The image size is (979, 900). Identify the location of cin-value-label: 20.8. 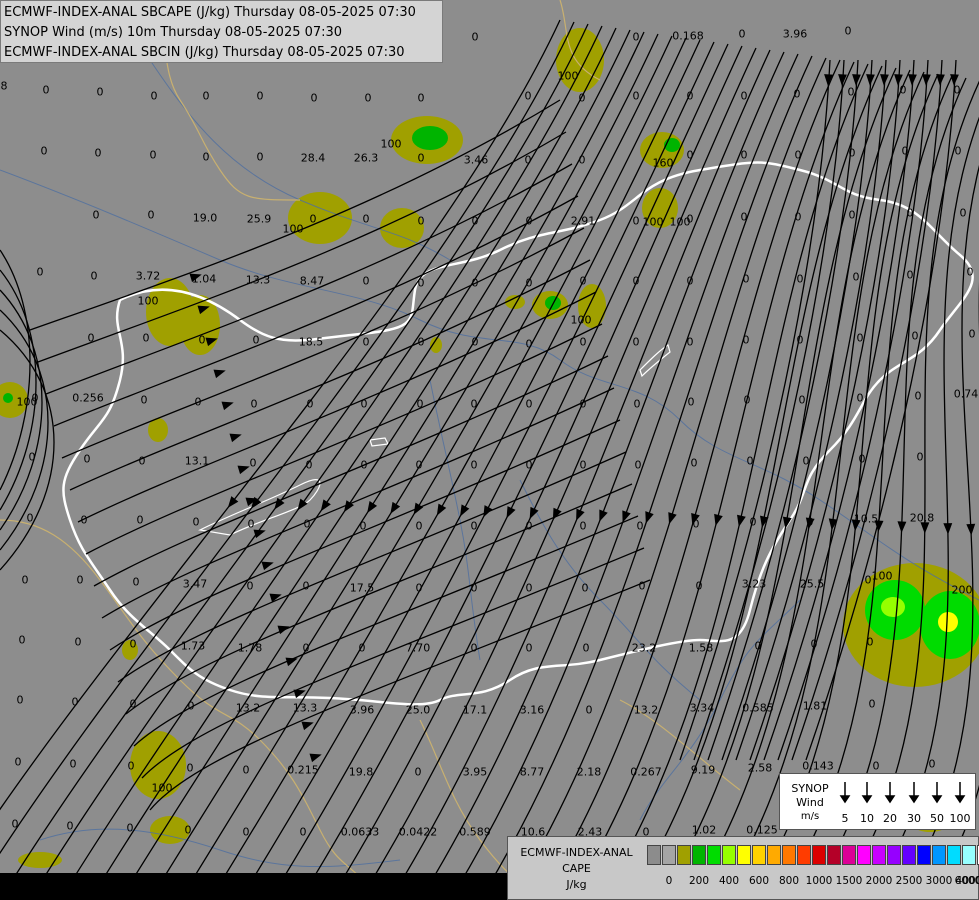
(922, 518).